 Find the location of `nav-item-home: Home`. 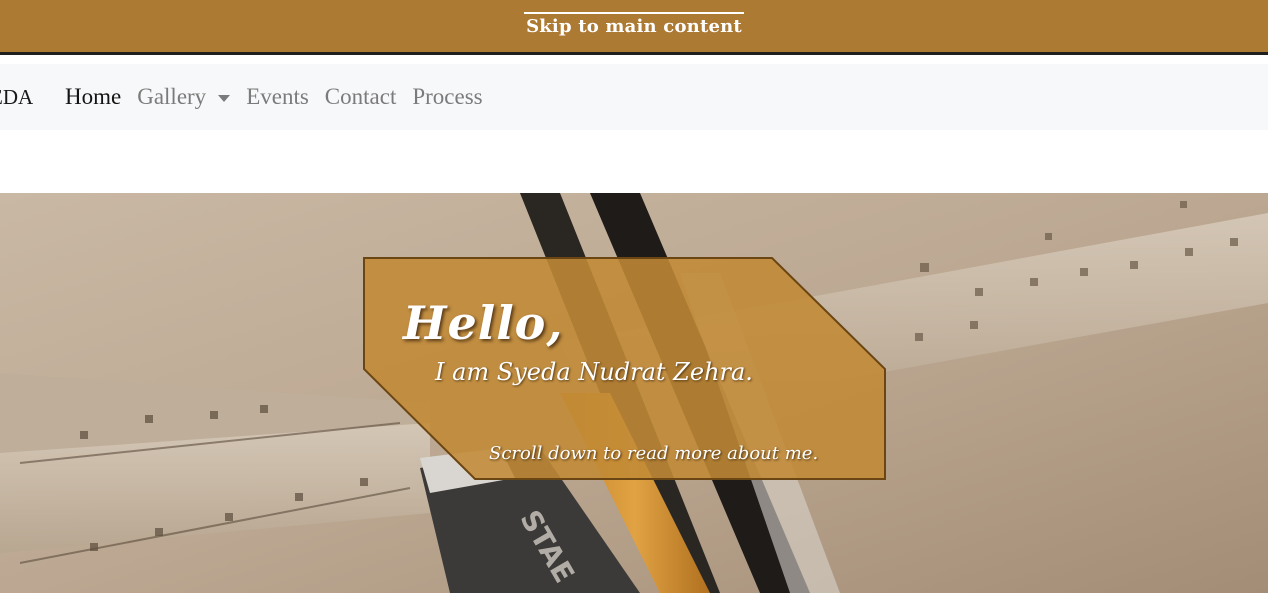

nav-item-home: Home is located at coordinates (93, 97).